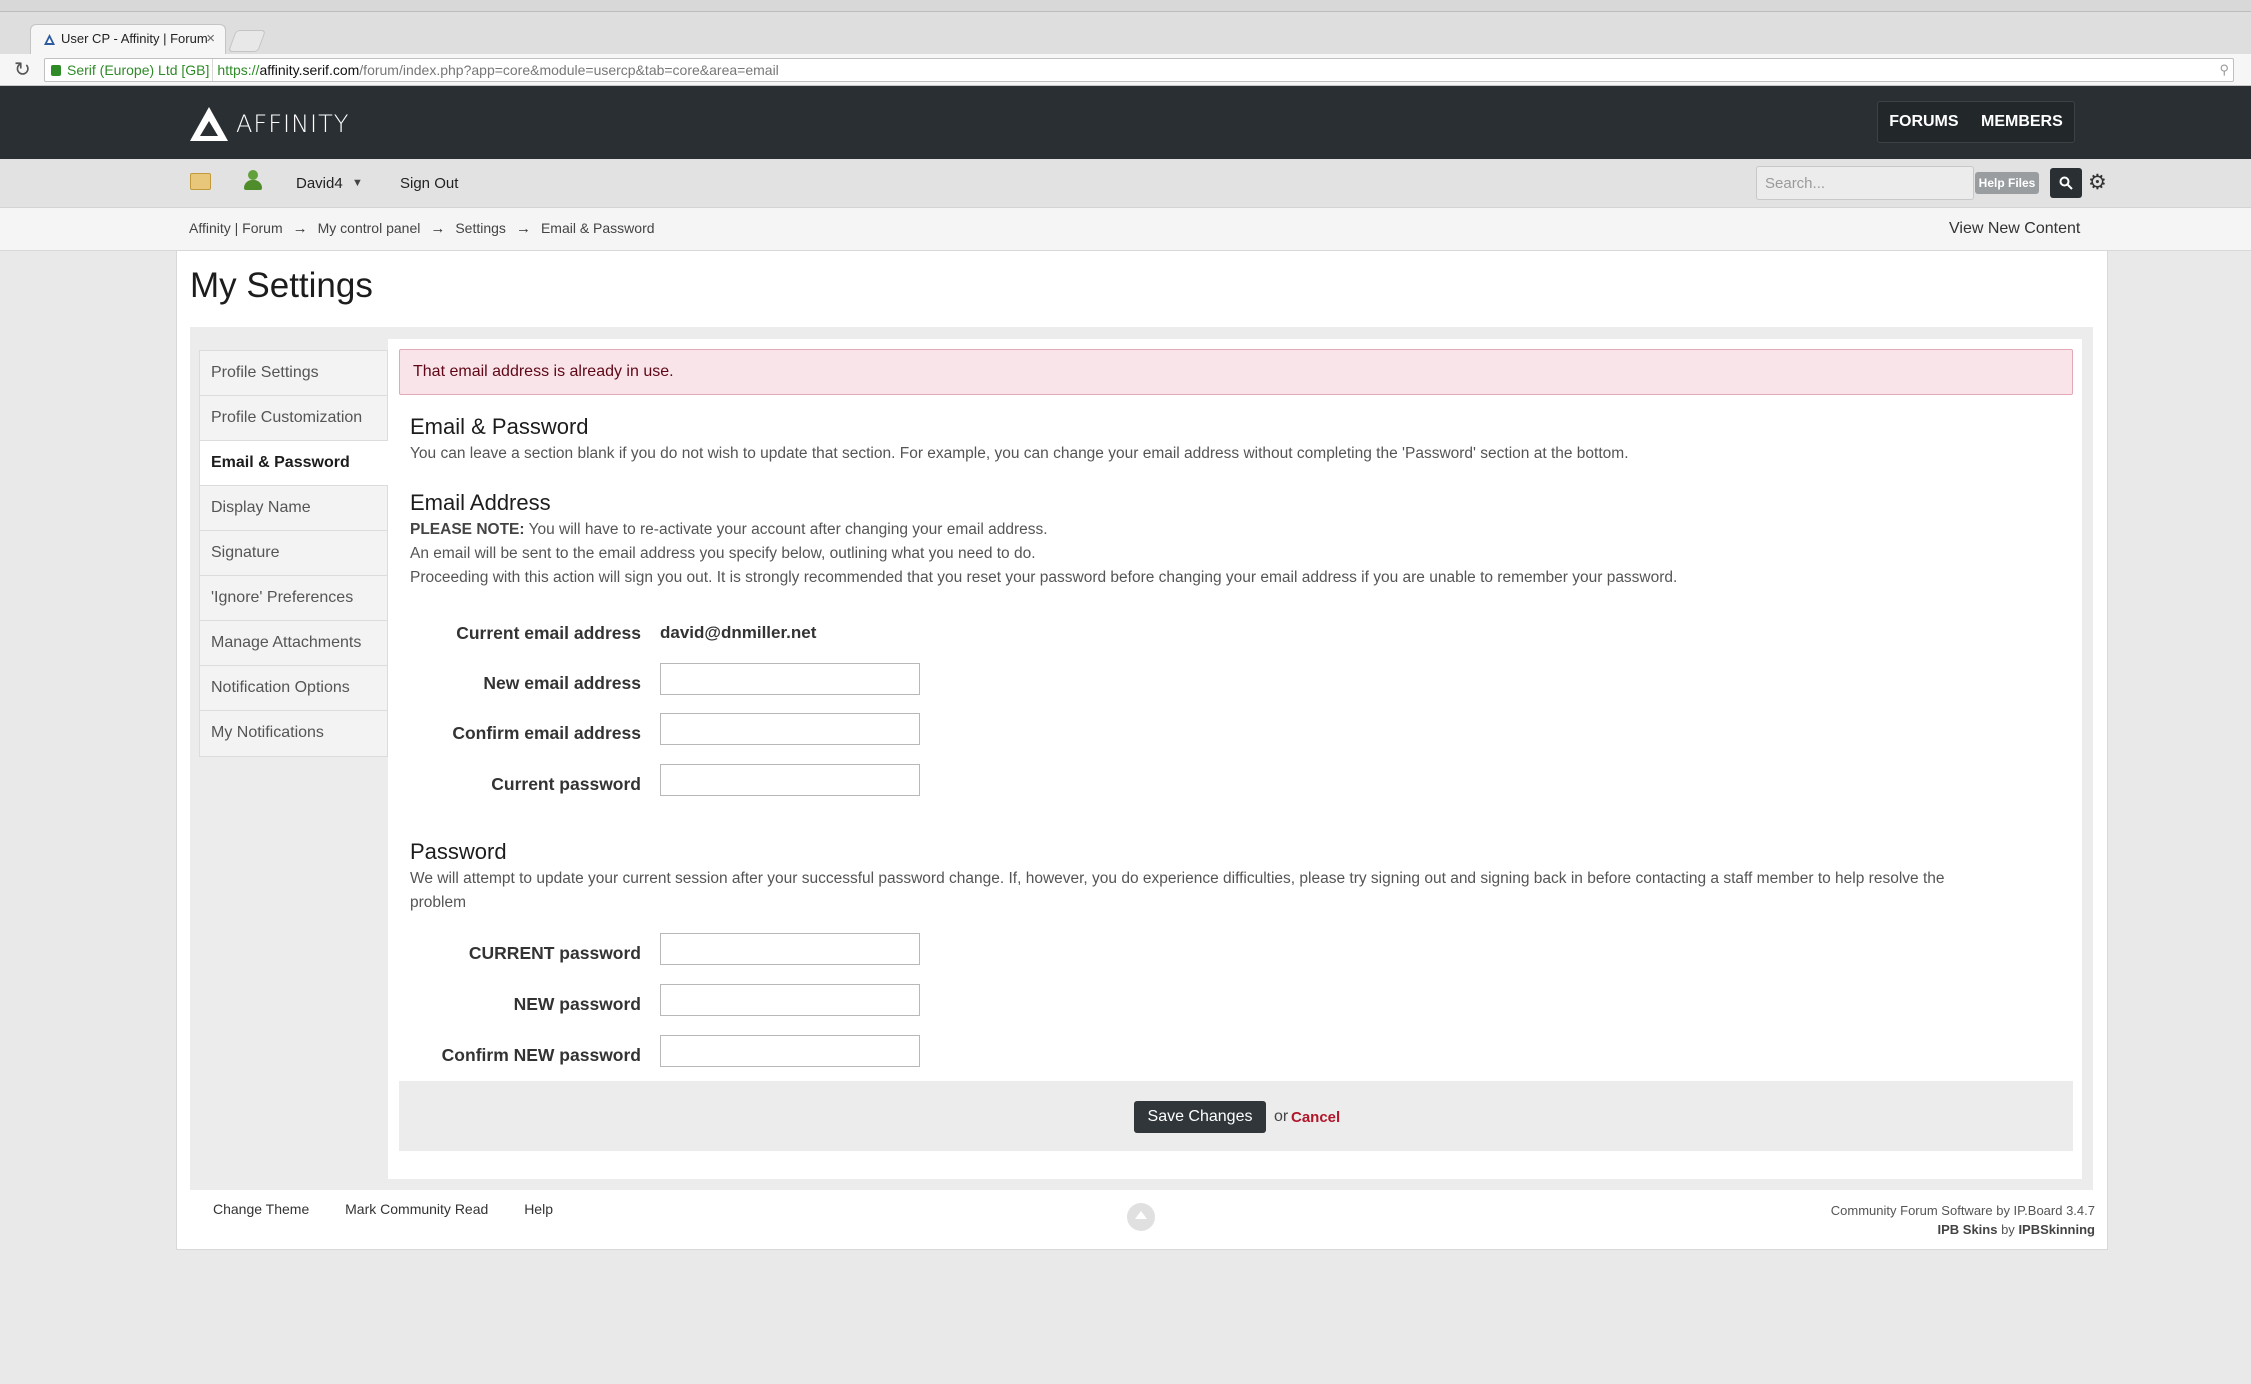 The height and width of the screenshot is (1384, 2251). I want to click on sign-out-link: Sign Out, so click(429, 183).